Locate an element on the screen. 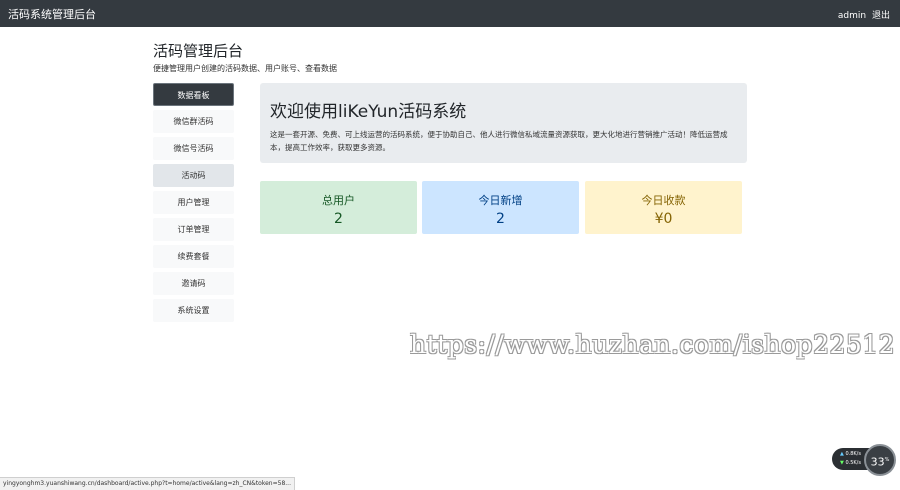 This screenshot has width=900, height=490. sidebar-item-order-management: 订单管理 is located at coordinates (193, 229).